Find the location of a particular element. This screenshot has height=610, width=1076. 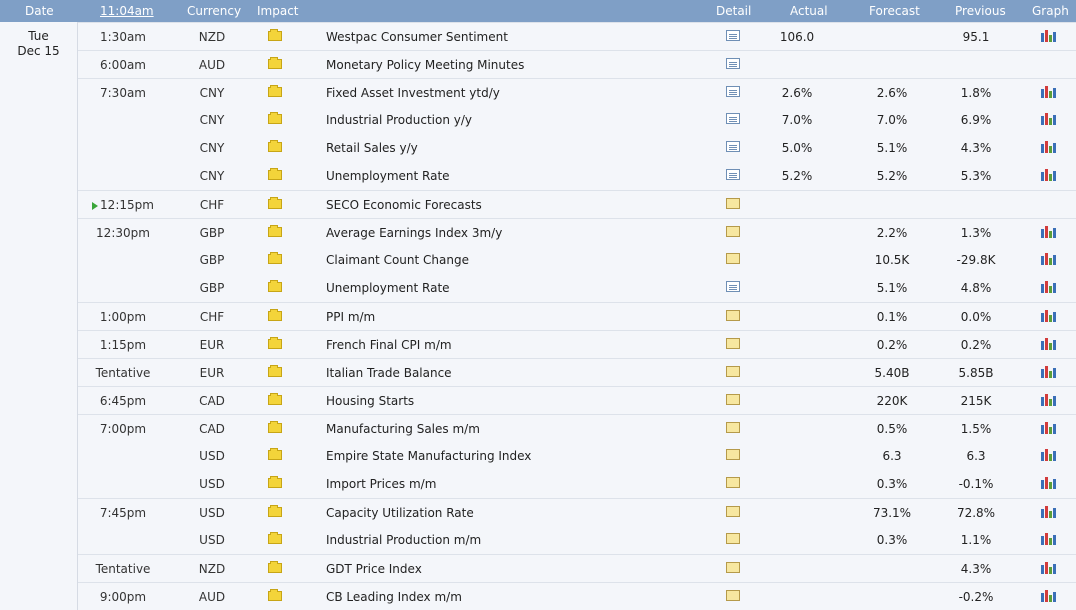

event-row: 1:00pm CHF PPI m/m 0.1% 0.0% is located at coordinates (577, 316).